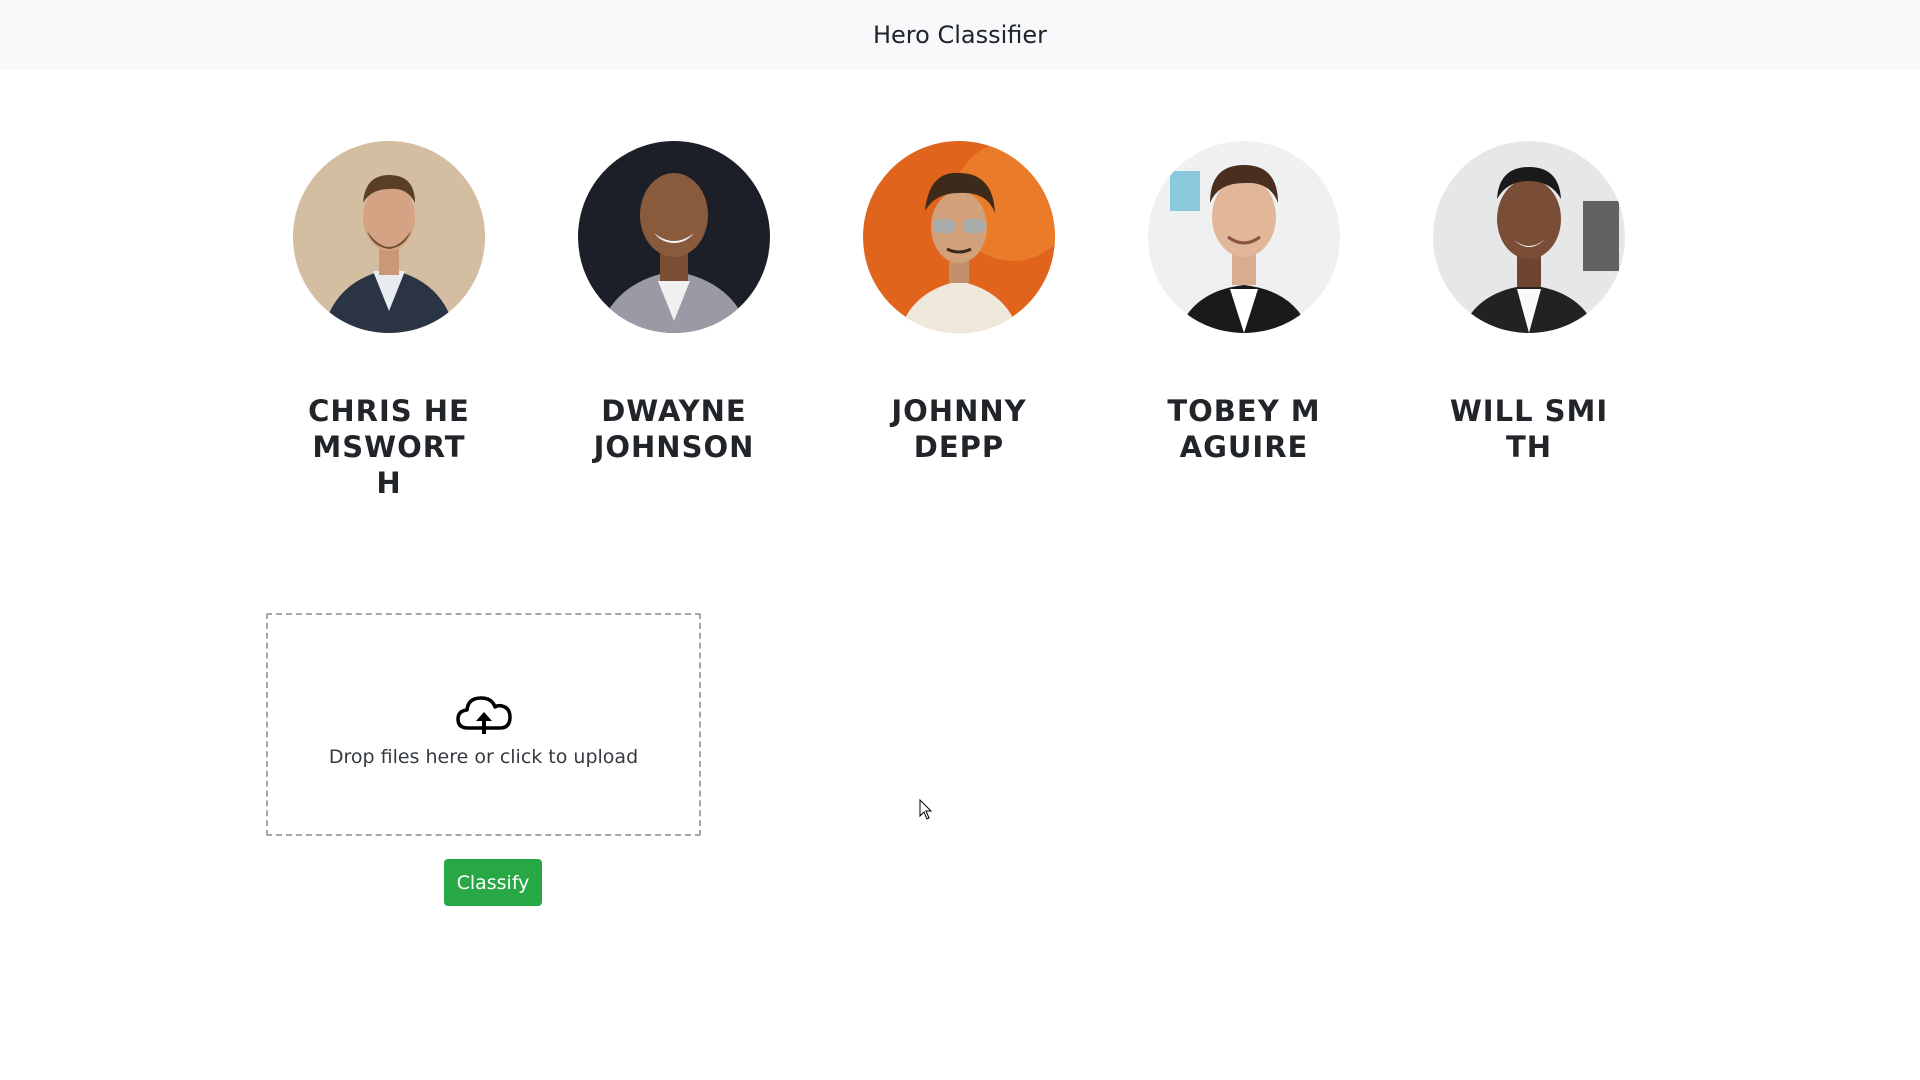 This screenshot has height=1080, width=1920. Describe the element at coordinates (483, 714) in the screenshot. I see `cloud-upload-icon` at that location.